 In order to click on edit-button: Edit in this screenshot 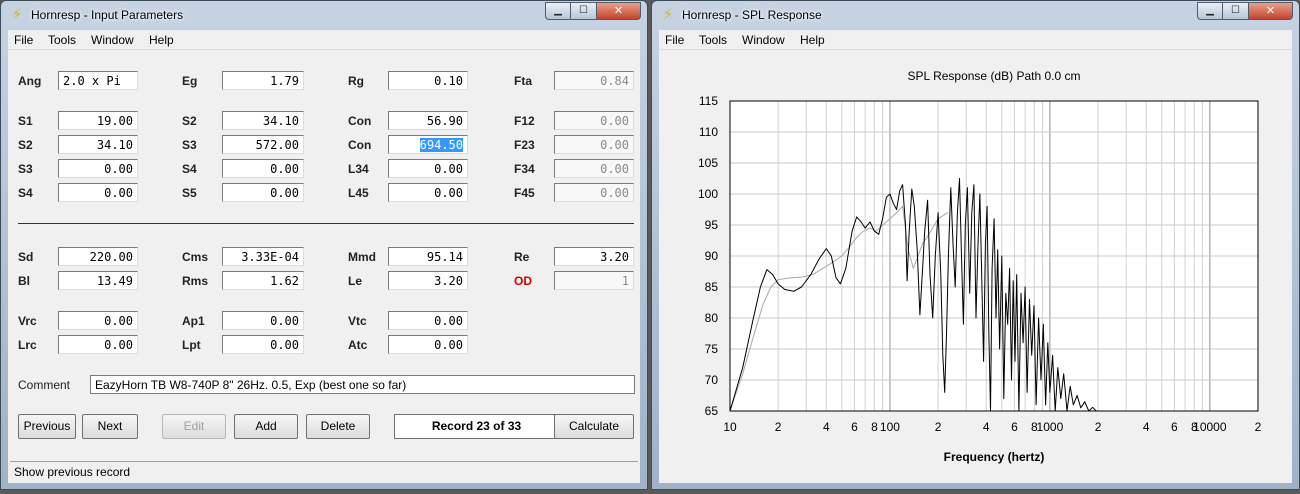, I will do `click(194, 426)`.